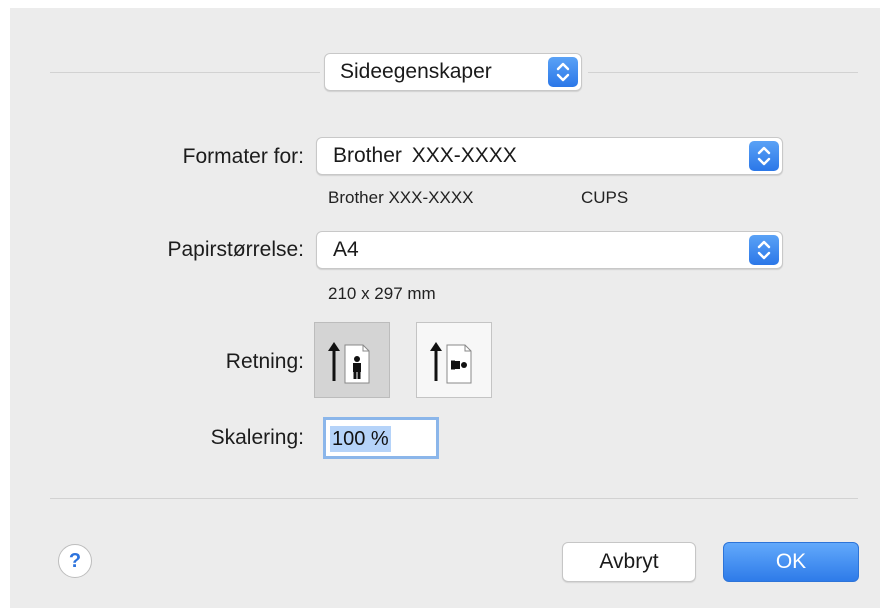  I want to click on portrait-orientation-icon, so click(349, 363).